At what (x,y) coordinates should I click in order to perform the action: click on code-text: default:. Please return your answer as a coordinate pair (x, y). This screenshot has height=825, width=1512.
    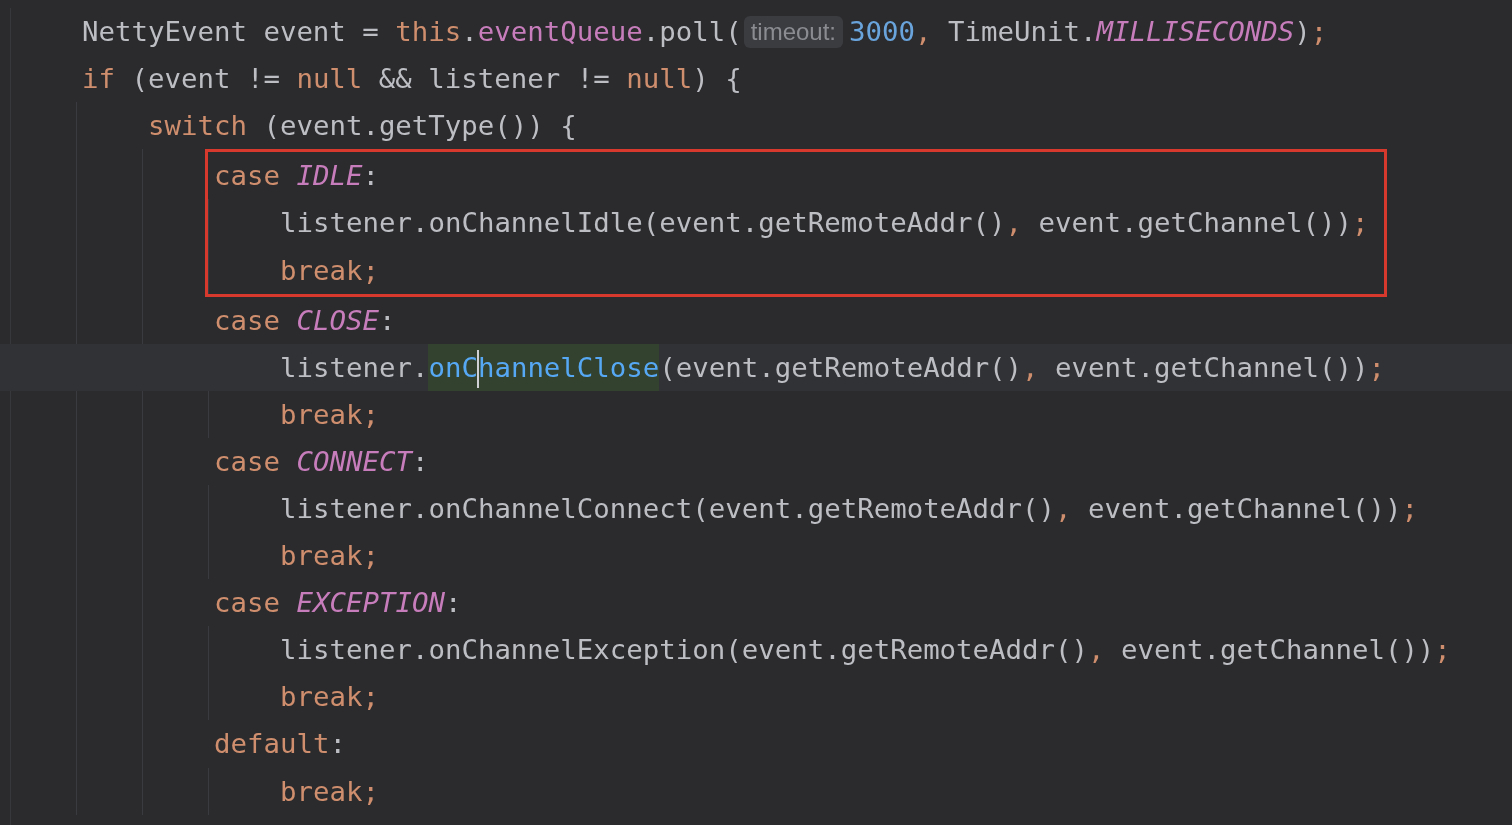
    Looking at the image, I should click on (280, 744).